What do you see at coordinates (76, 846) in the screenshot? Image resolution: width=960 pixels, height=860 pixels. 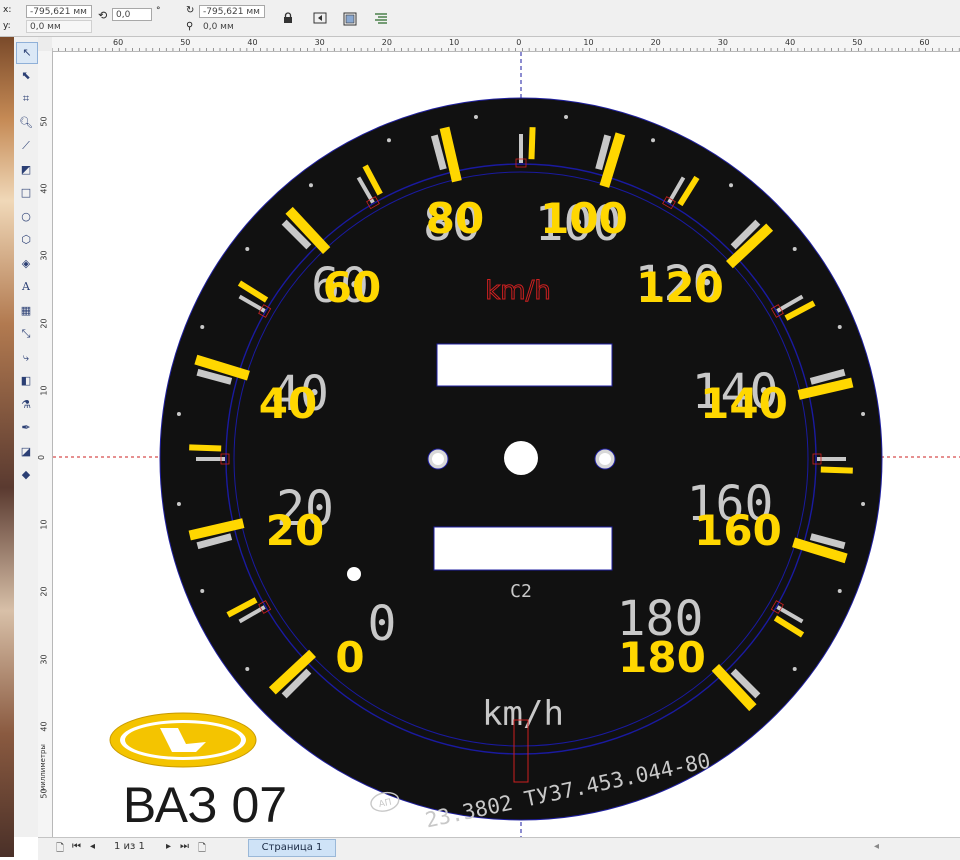 I see `first-page-icon: ⏮` at bounding box center [76, 846].